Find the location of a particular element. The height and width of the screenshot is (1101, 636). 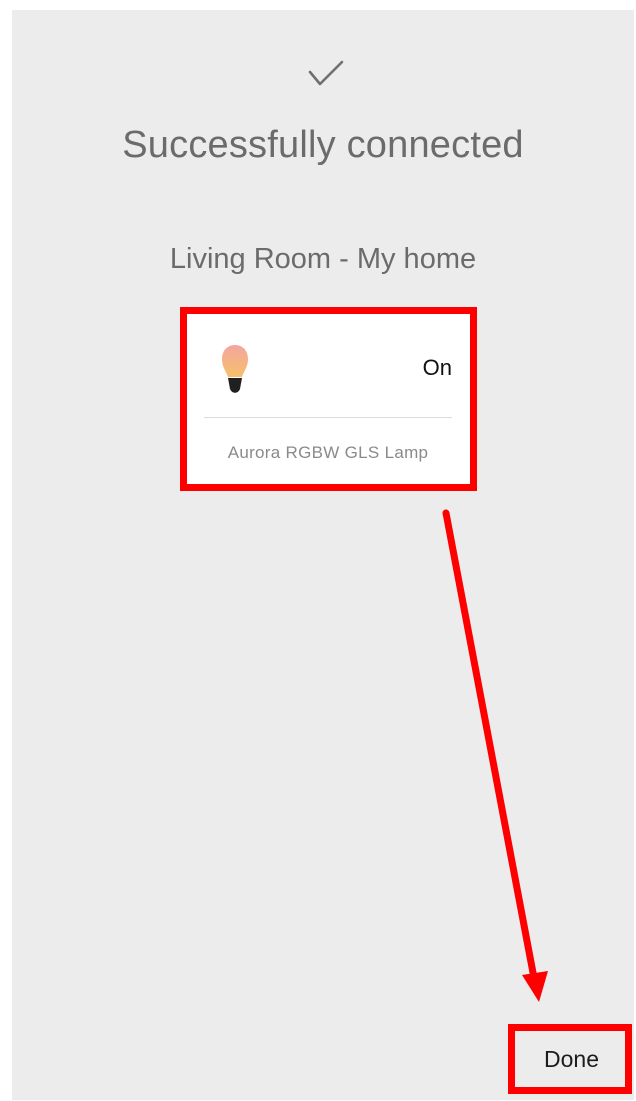

highlight-box-device-card is located at coordinates (328, 399).